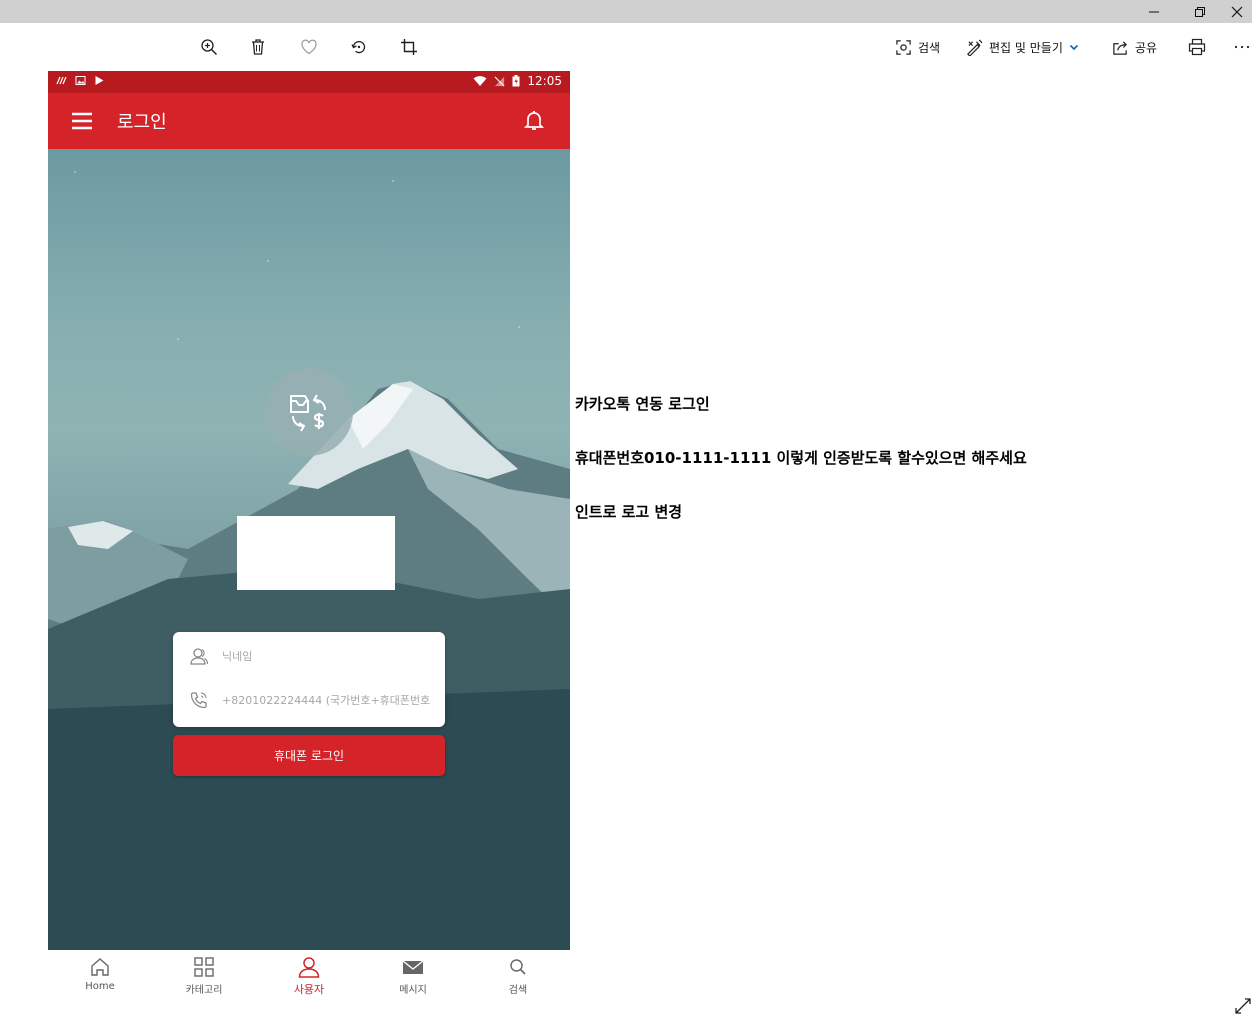  What do you see at coordinates (642, 404) in the screenshot?
I see `note-kakao-login: 카카오톡 연동 로그인` at bounding box center [642, 404].